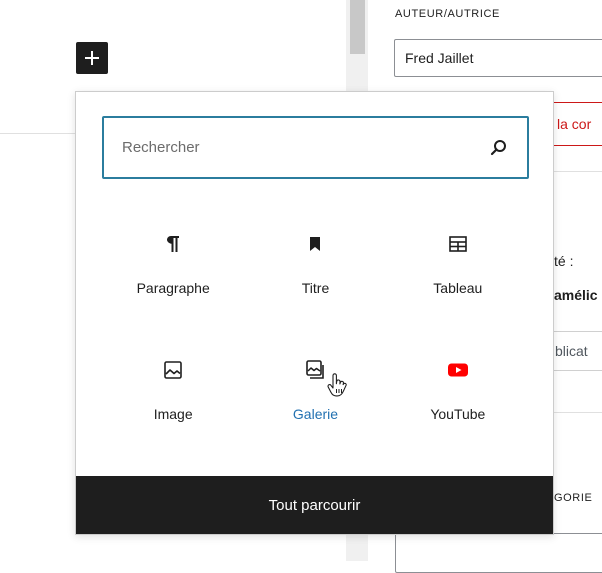  What do you see at coordinates (574, 124) in the screenshot?
I see `notice-banner: la cor` at bounding box center [574, 124].